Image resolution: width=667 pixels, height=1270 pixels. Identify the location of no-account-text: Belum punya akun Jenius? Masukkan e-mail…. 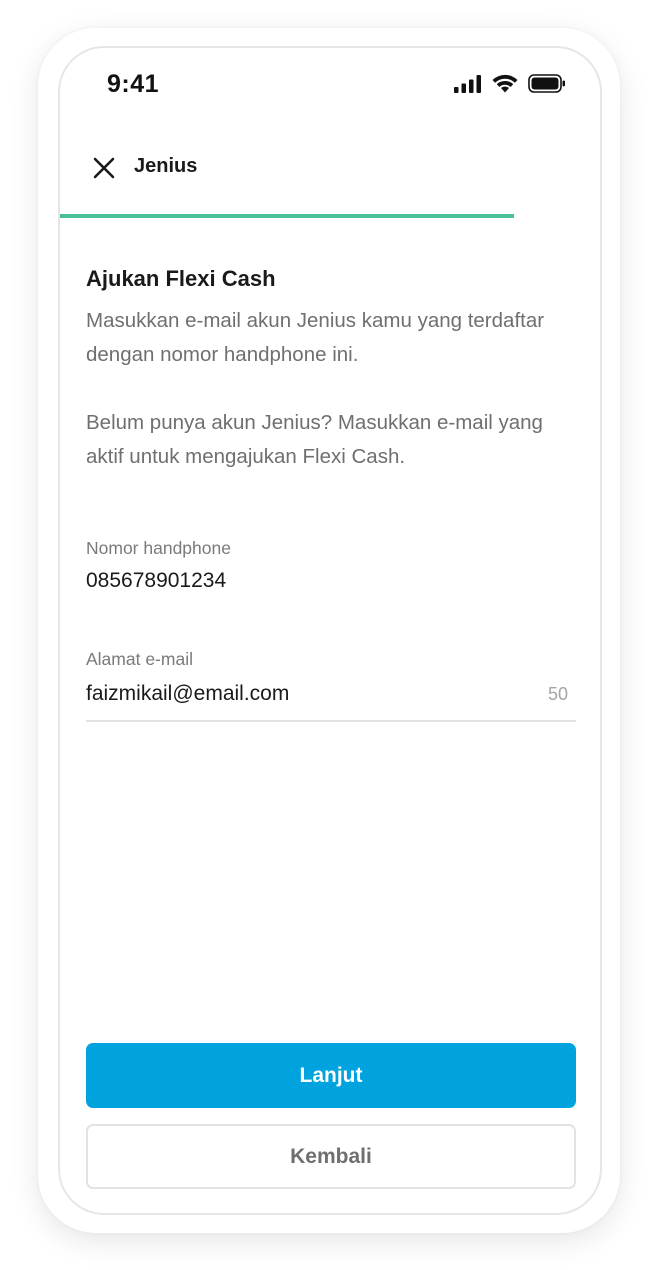
(314, 439).